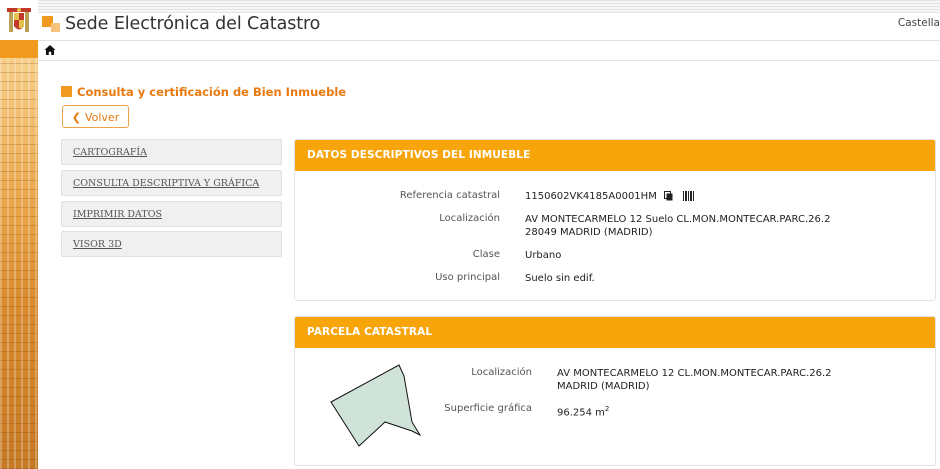 The width and height of the screenshot is (940, 469). What do you see at coordinates (449, 195) in the screenshot?
I see `ref-label: Referencia catastral` at bounding box center [449, 195].